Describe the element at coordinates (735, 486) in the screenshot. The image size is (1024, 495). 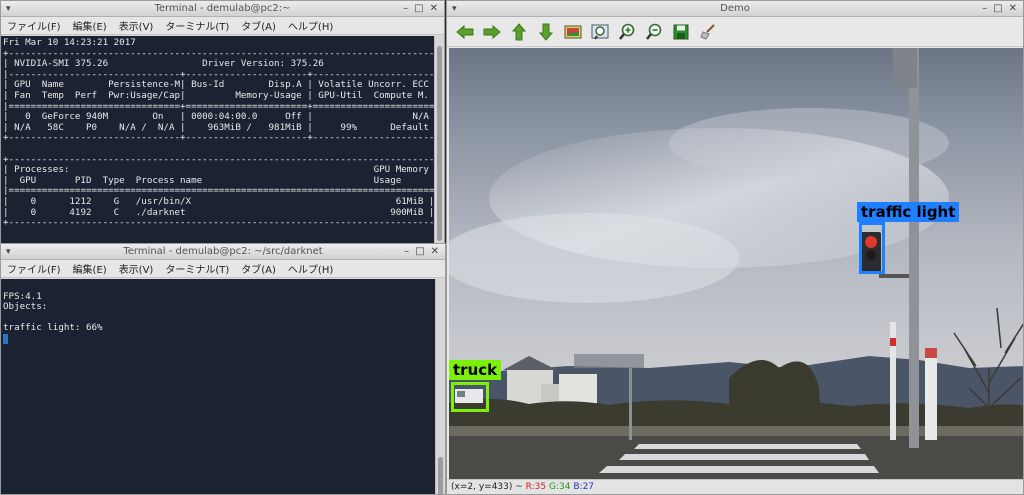
I see `status-bar: (x=2, y=433) ~ R:35 G:34 B:27` at that location.